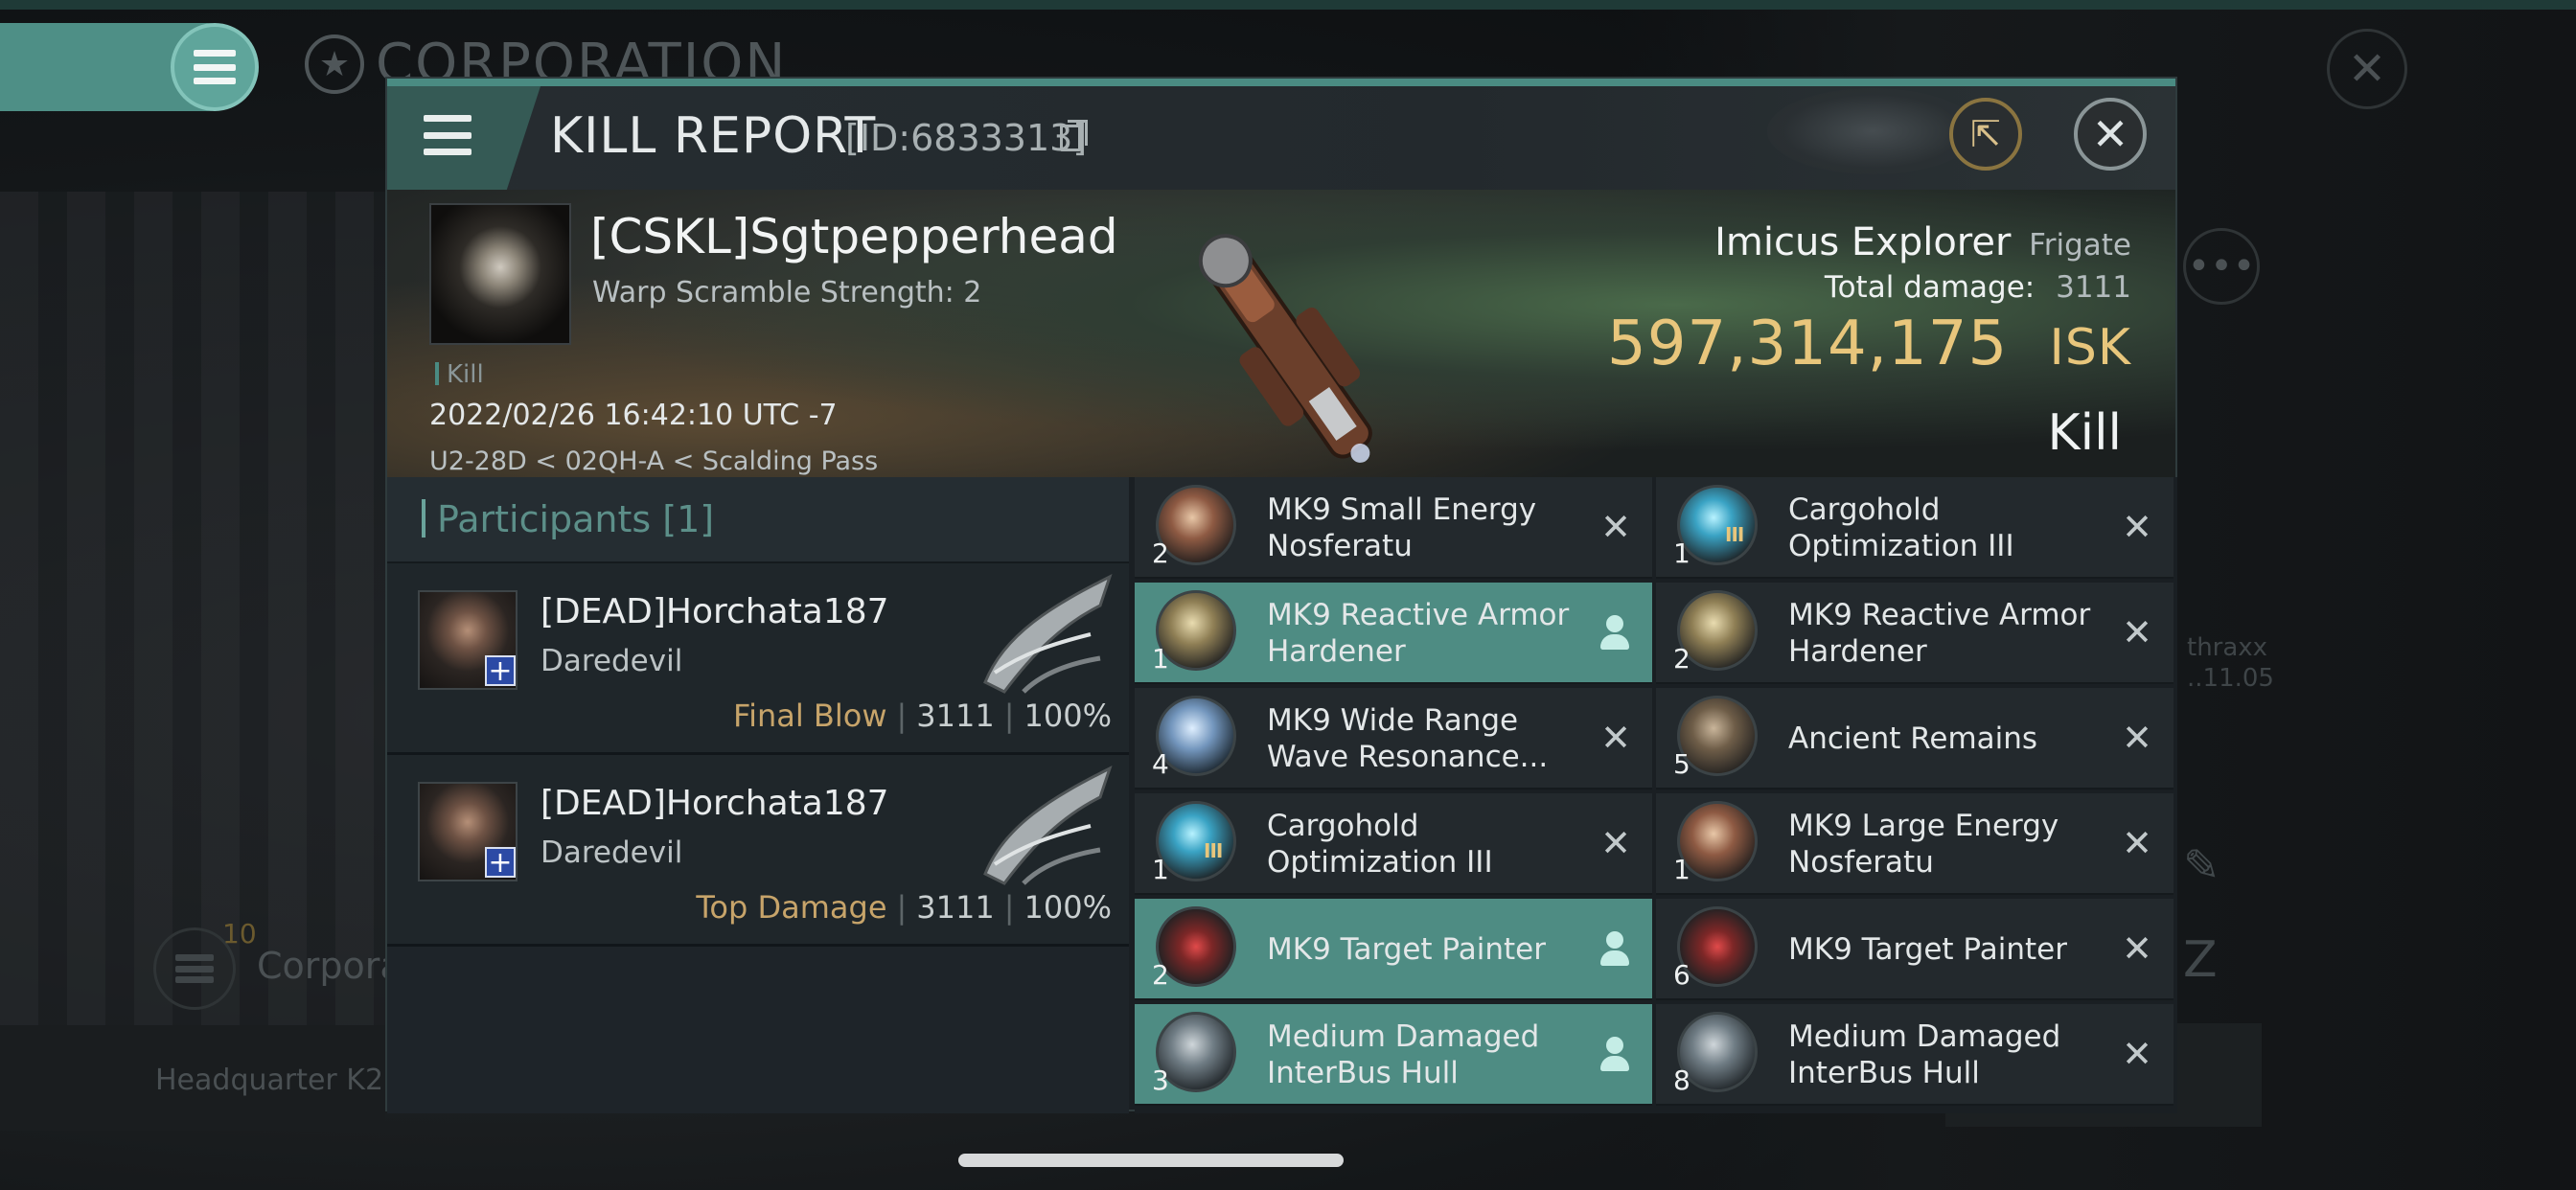  Describe the element at coordinates (1402, 527) in the screenshot. I see `item-name: MK9 Small Energy Nosferatu` at that location.